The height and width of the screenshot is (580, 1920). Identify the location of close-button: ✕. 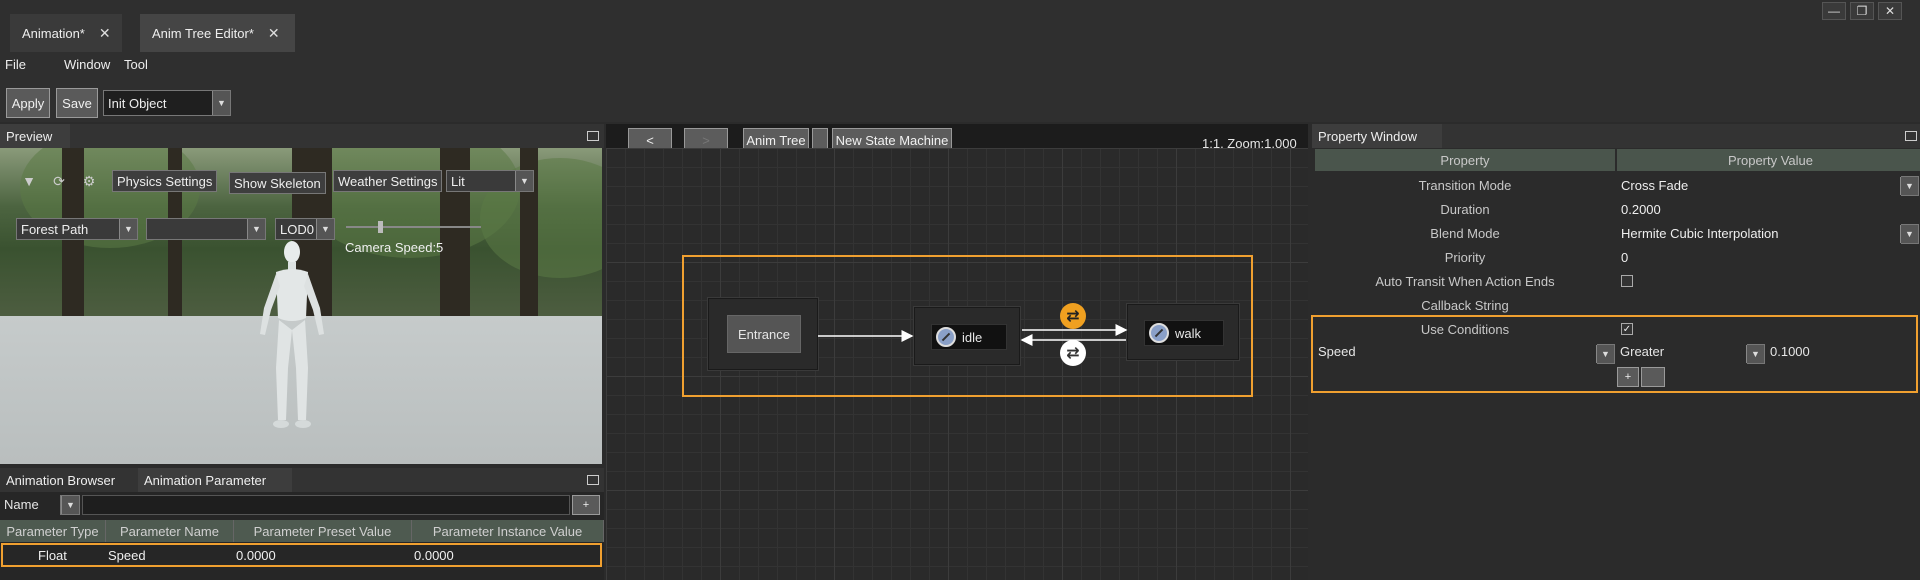
(1890, 11).